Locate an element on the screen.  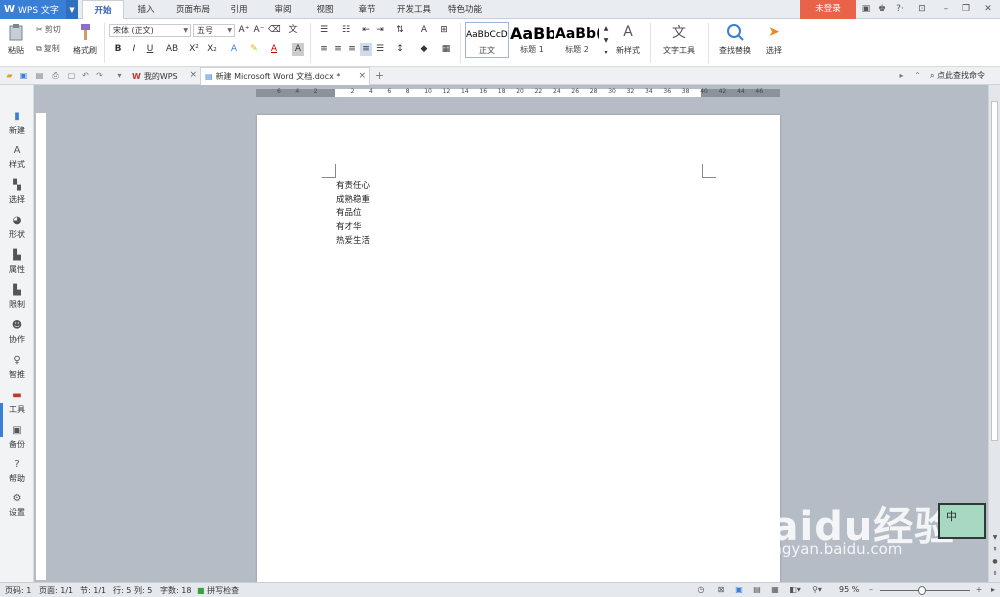
tab-features: 特色功能 is located at coordinates (465, 9).